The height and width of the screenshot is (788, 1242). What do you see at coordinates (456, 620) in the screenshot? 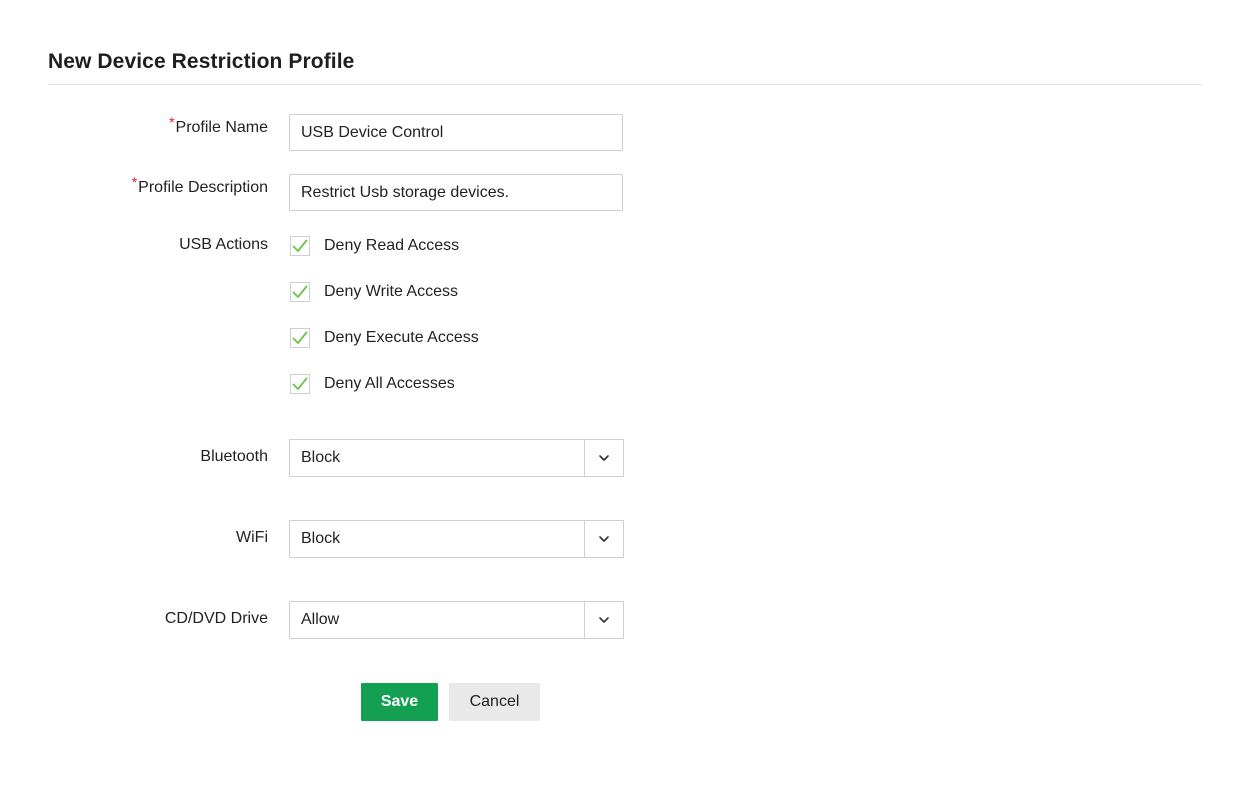
I see `cd-dvd-drive-select: Allow` at bounding box center [456, 620].